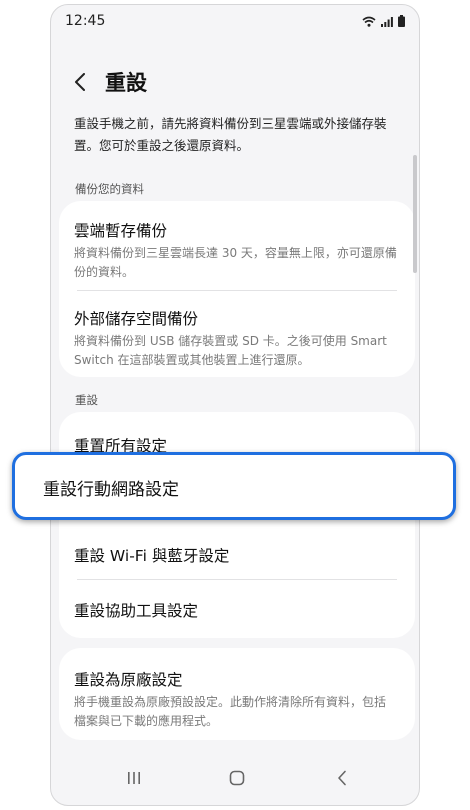  What do you see at coordinates (235, 83) in the screenshot?
I see `header: 重設` at bounding box center [235, 83].